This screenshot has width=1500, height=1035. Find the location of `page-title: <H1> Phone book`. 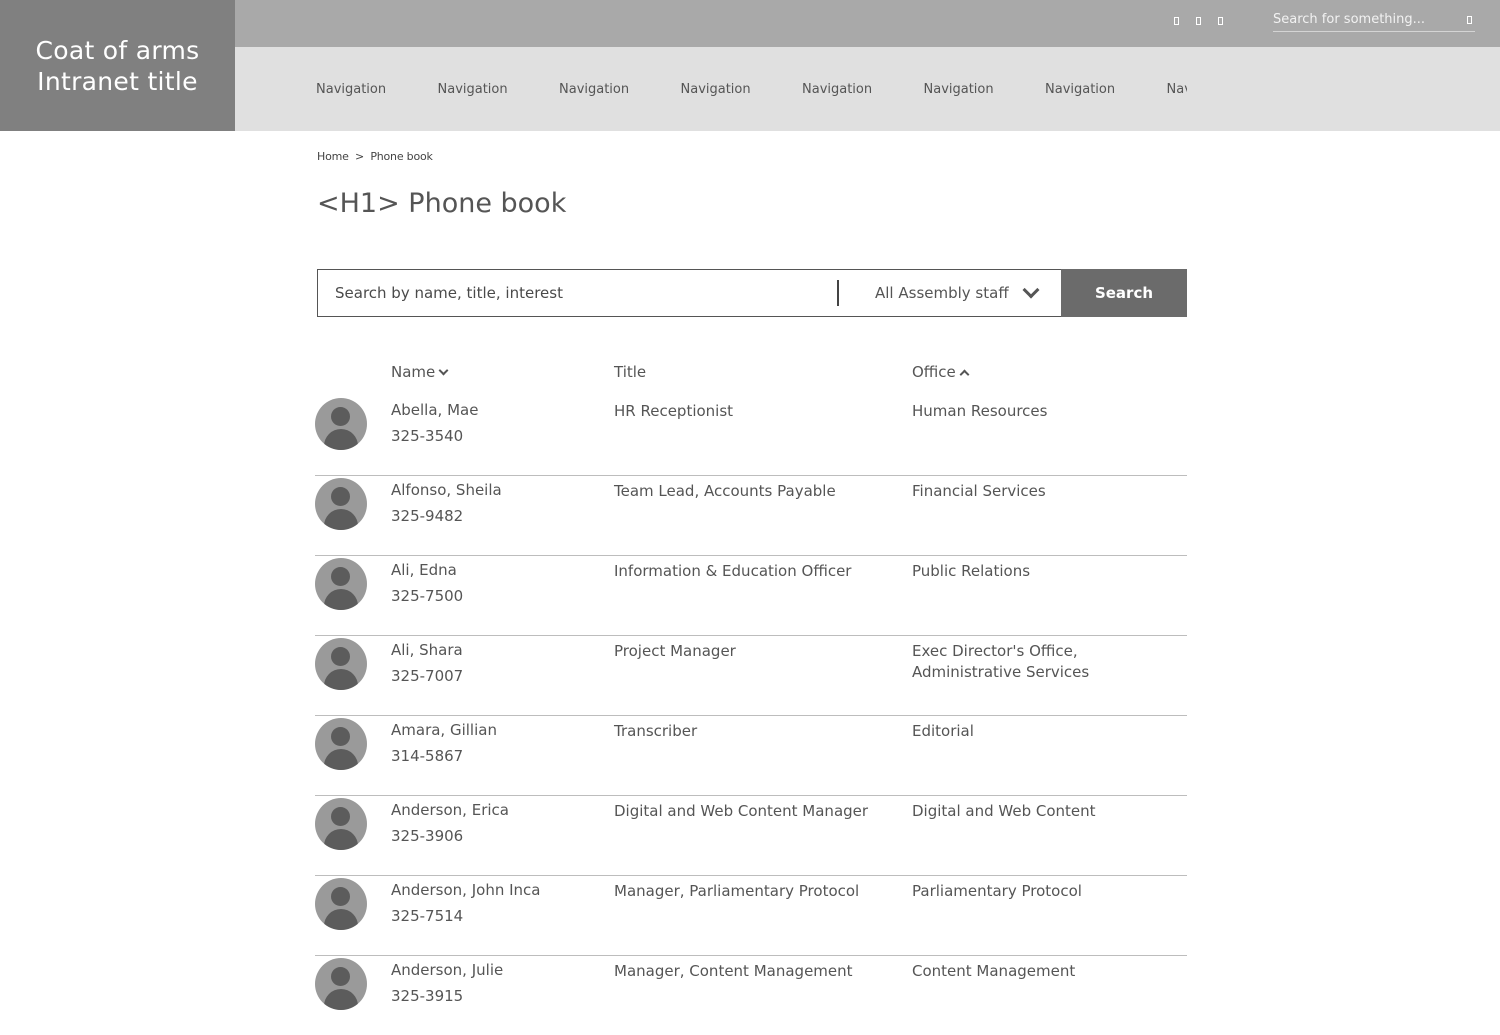

page-title: <H1> Phone book is located at coordinates (442, 203).